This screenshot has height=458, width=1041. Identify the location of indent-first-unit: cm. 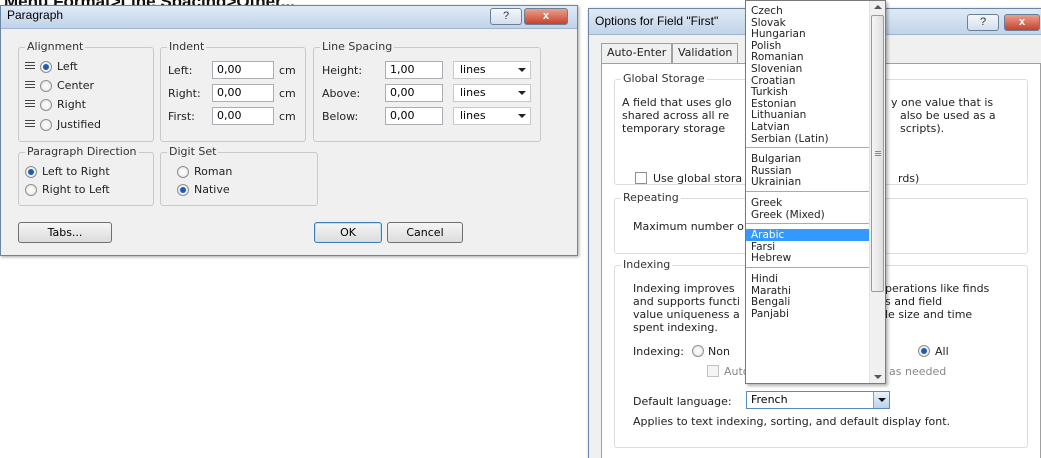
(287, 116).